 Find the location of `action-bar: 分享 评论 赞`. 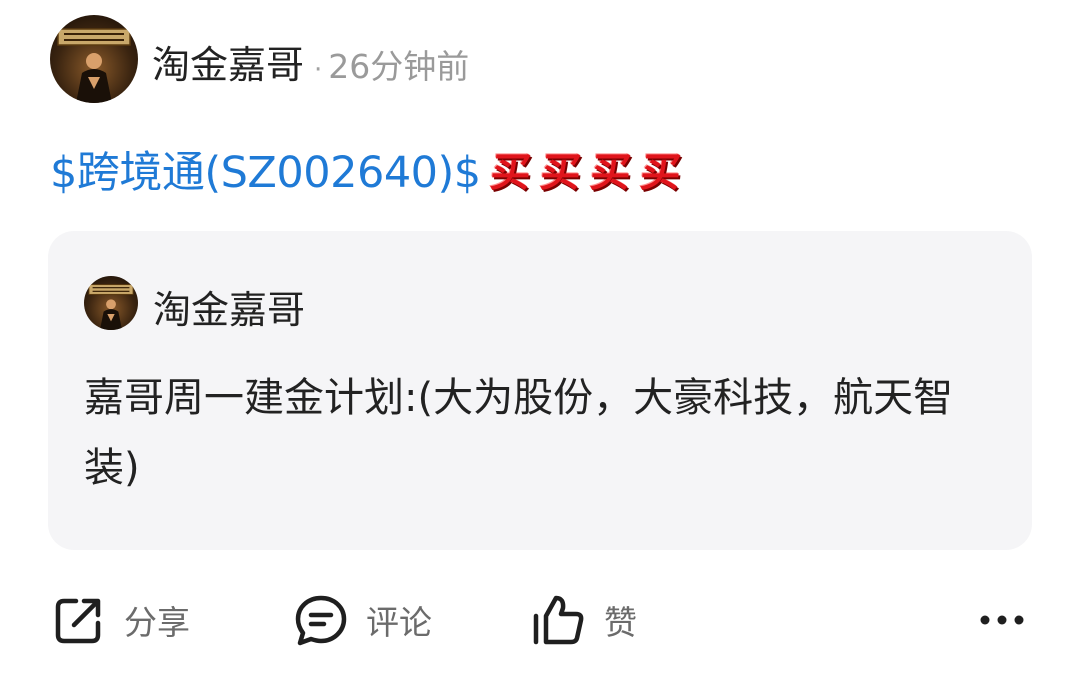

action-bar: 分享 评论 赞 is located at coordinates (540, 620).